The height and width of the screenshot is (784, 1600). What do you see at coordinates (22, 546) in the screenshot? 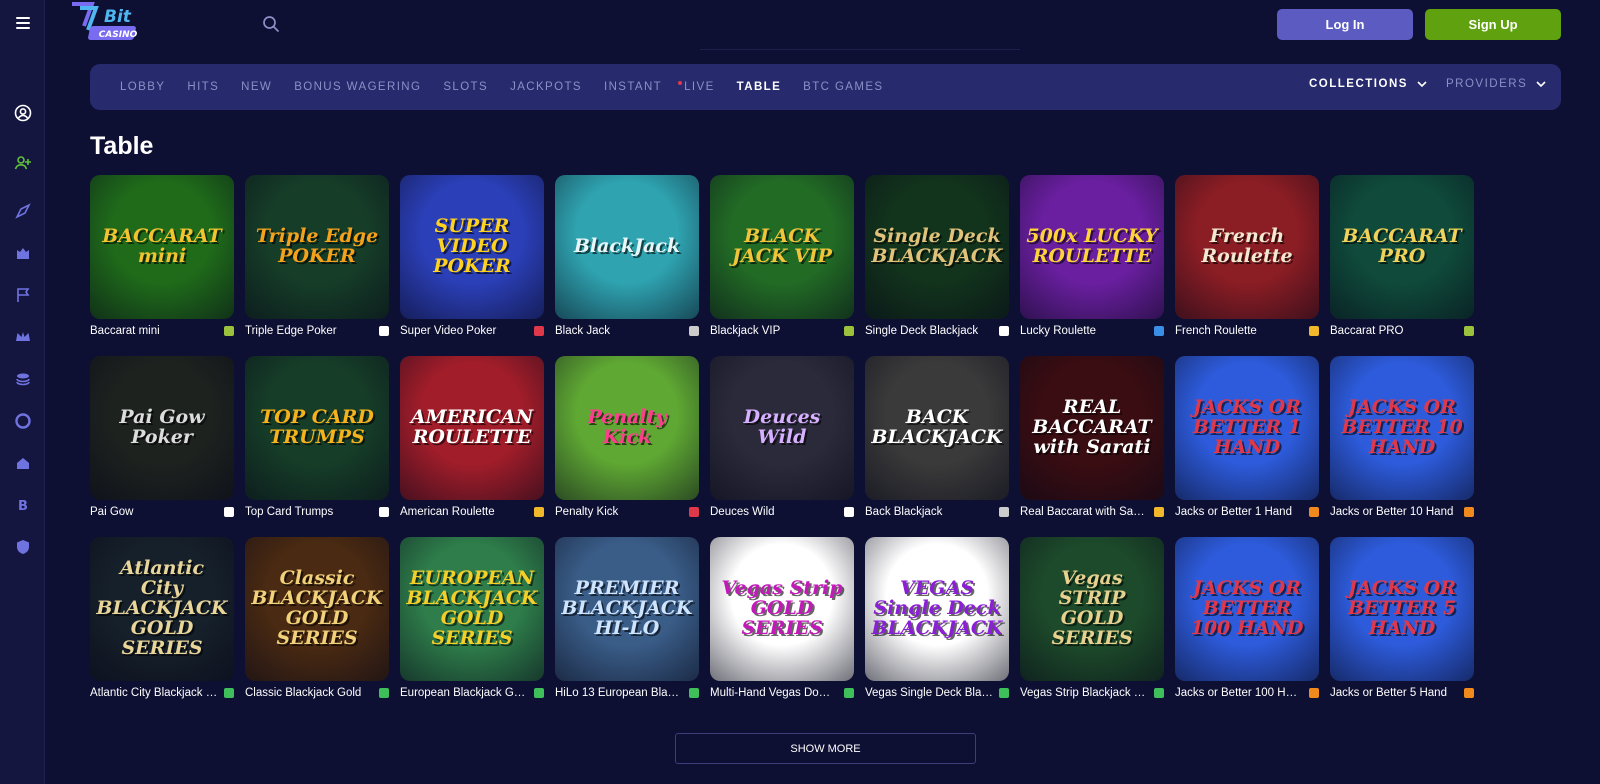
I see `shield-icon` at bounding box center [22, 546].